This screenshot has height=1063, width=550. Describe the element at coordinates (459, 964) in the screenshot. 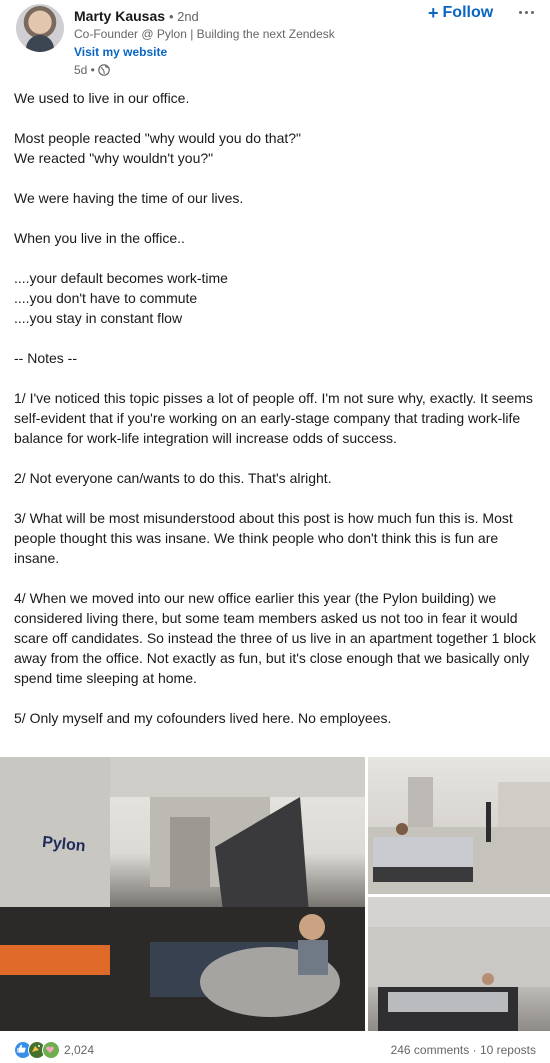

I see `bedroom-photo-bottom` at that location.